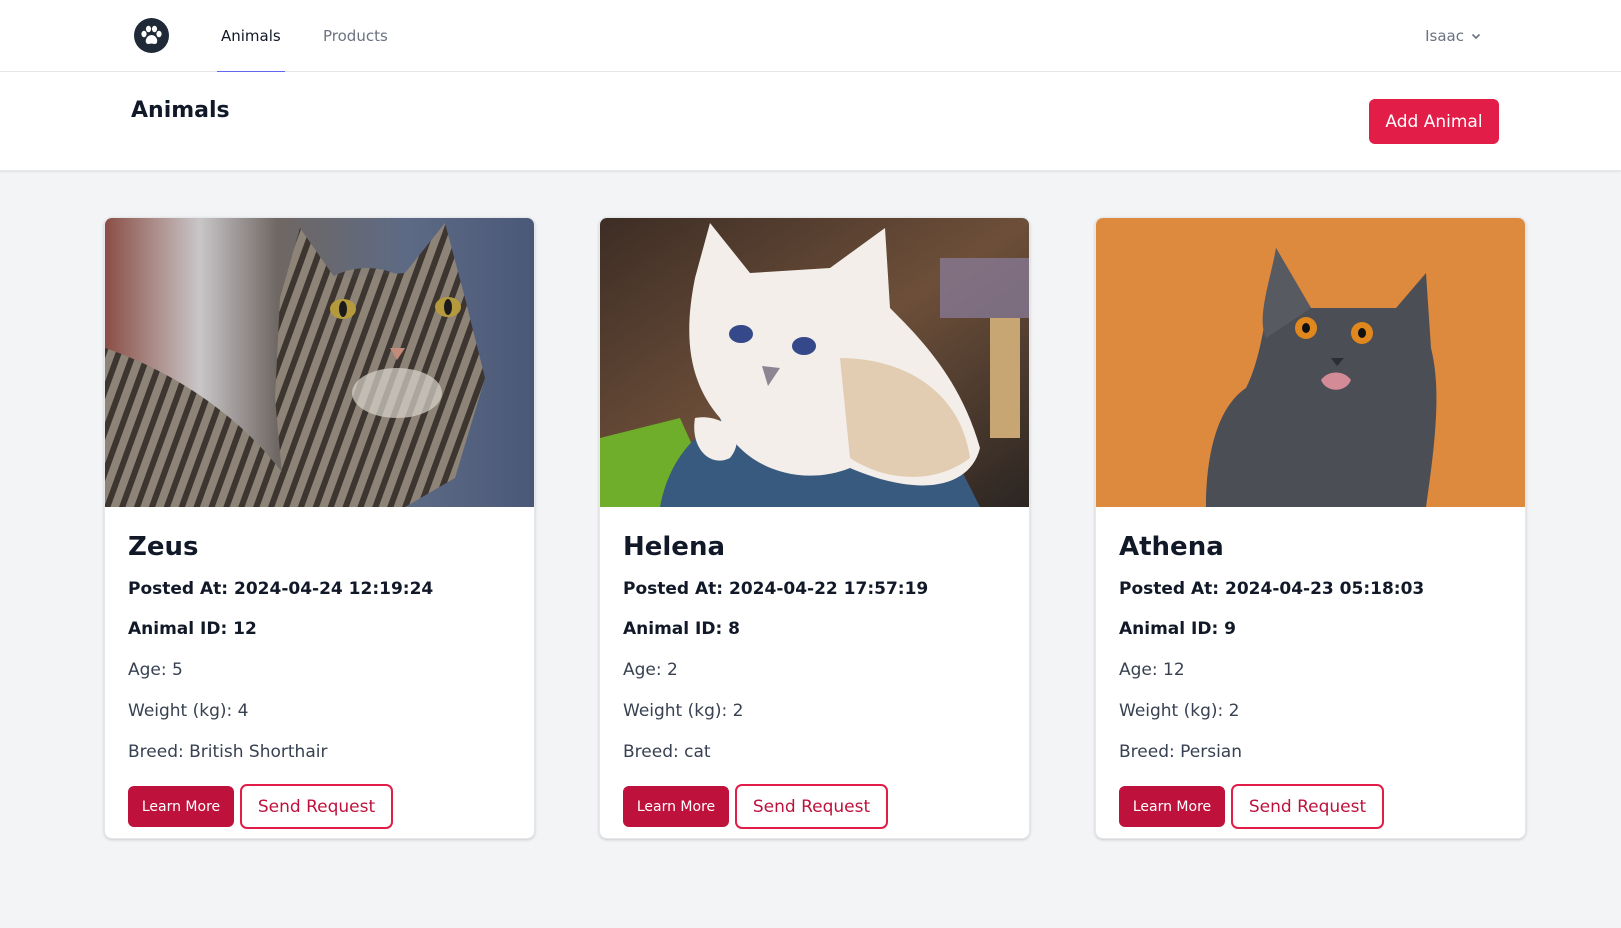 The height and width of the screenshot is (928, 1621). I want to click on animal-age: Age: 5, so click(155, 670).